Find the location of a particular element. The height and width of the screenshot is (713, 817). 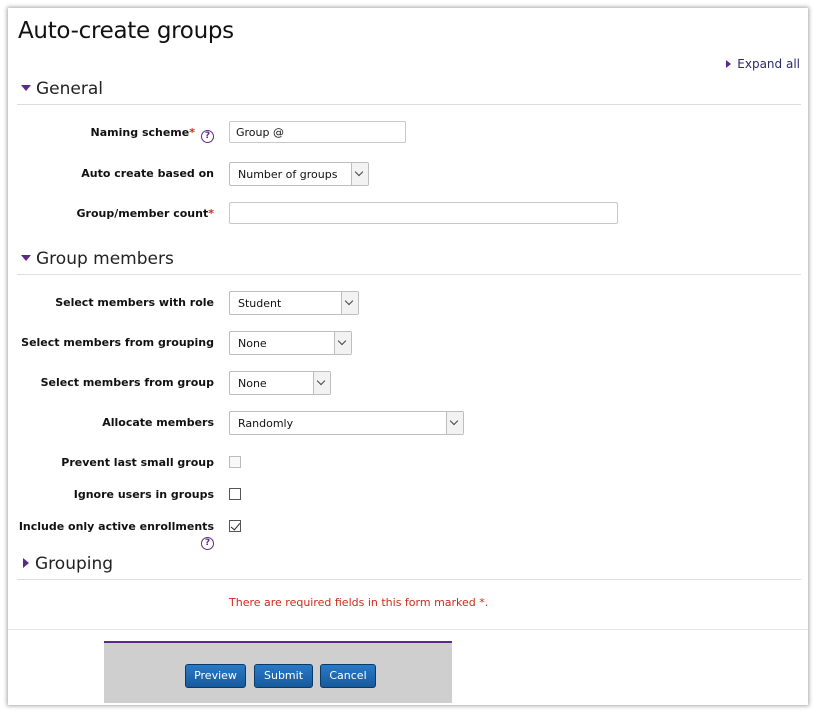

naming-scheme-label-text: Naming scheme is located at coordinates (140, 132).